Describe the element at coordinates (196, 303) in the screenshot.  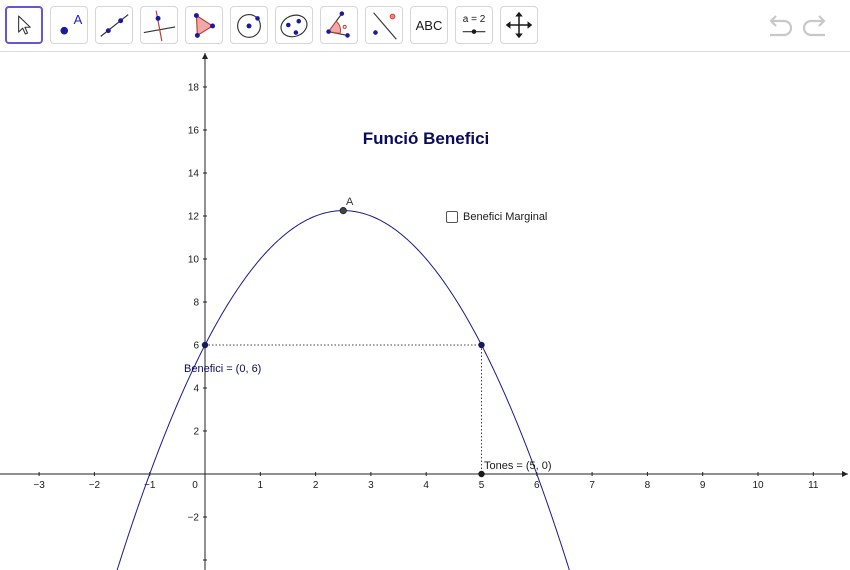
I see `y-tick-label: 8` at that location.